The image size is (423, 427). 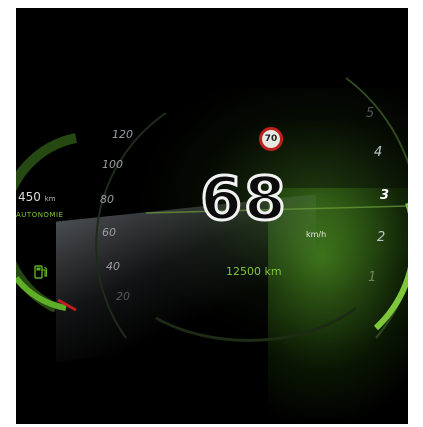 What do you see at coordinates (41, 272) in the screenshot?
I see `fuel-pump-icon` at bounding box center [41, 272].